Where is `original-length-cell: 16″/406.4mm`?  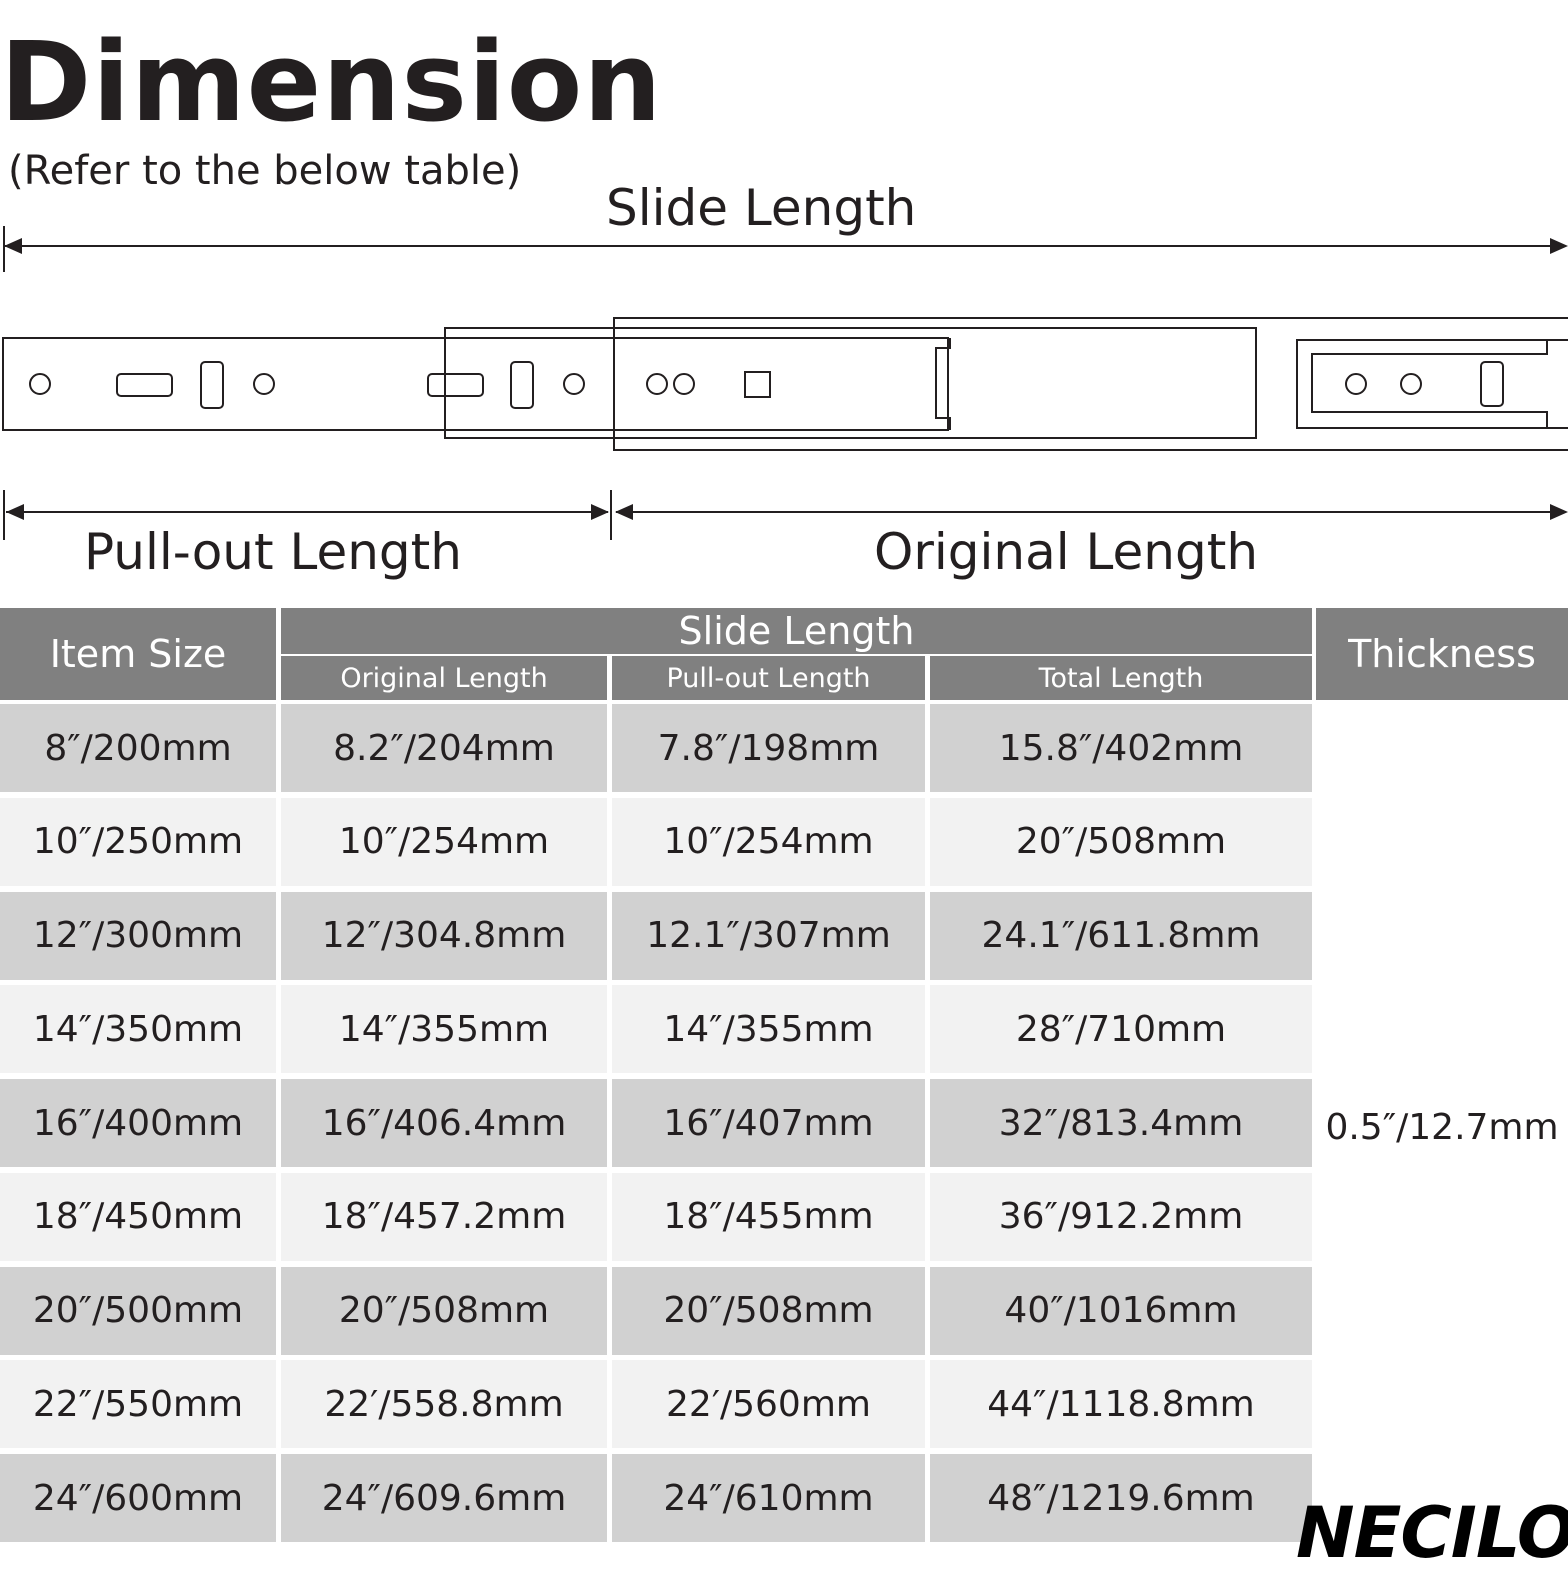 original-length-cell: 16″/406.4mm is located at coordinates (444, 1123).